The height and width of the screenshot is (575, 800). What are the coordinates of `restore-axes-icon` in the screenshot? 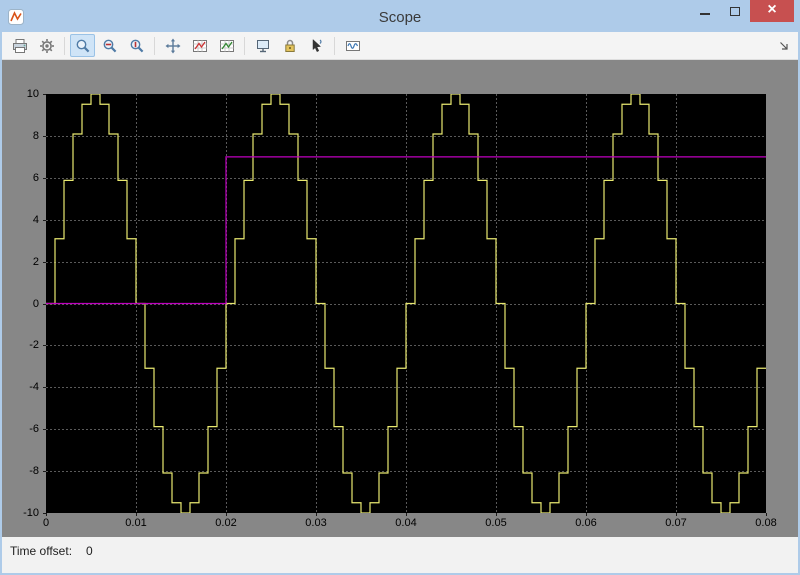 It's located at (226, 45).